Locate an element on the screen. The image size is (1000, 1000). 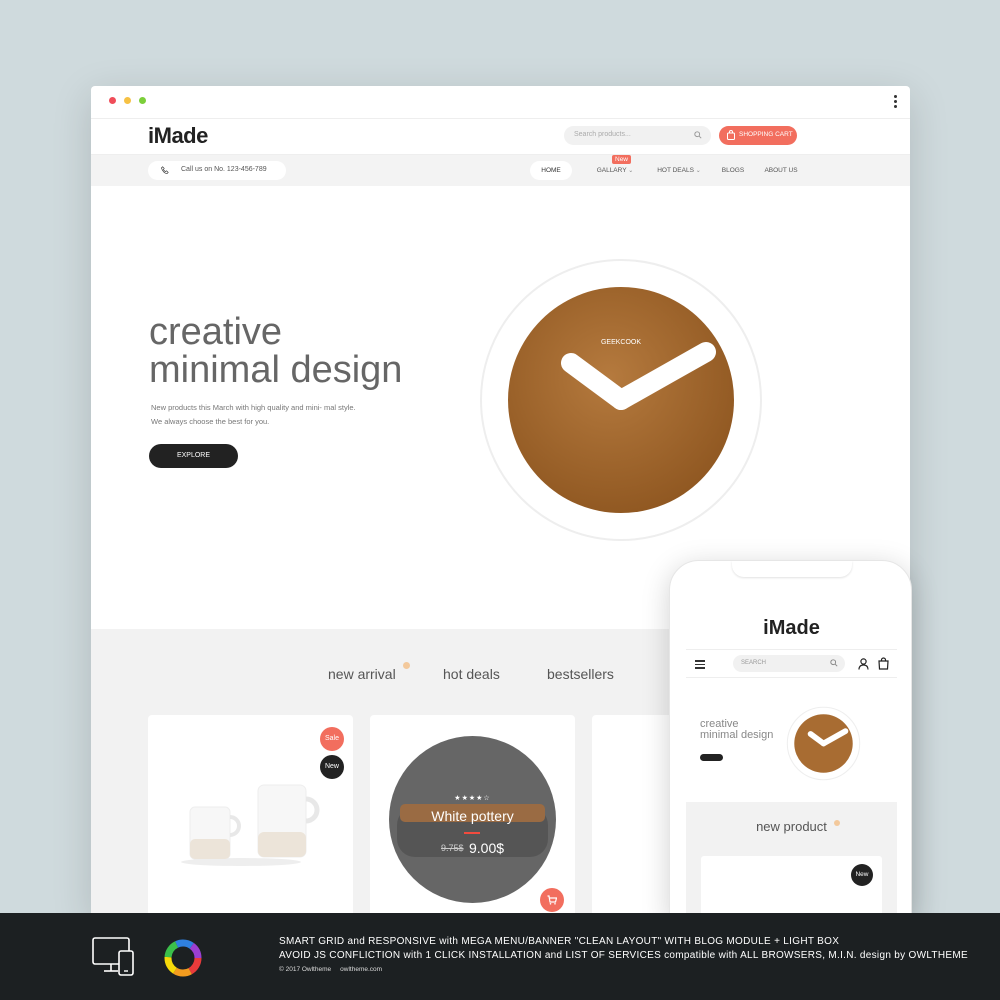
nav-gallery-label: GALLARY is located at coordinates (611, 170).